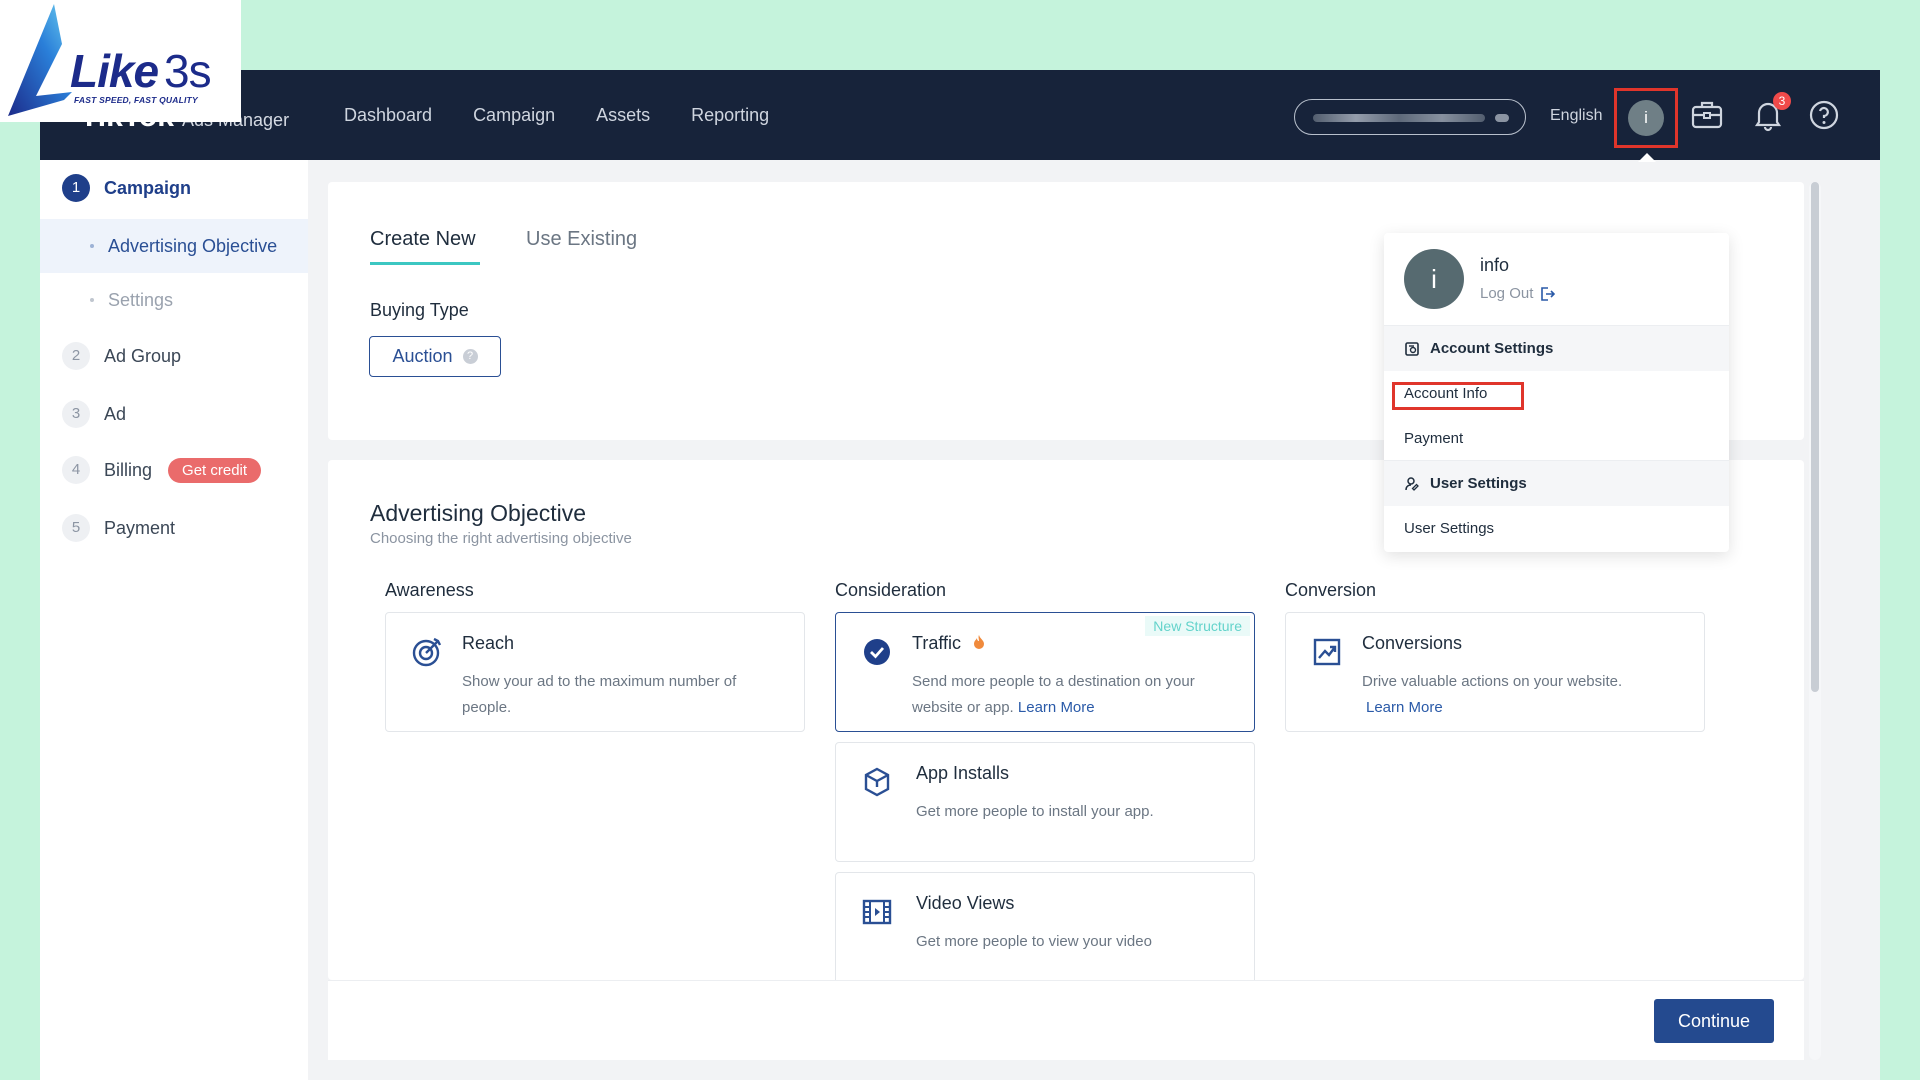 This screenshot has height=1080, width=1920. Describe the element at coordinates (501, 538) in the screenshot. I see `objective-subtitle: Choosing the right advertising objective` at that location.